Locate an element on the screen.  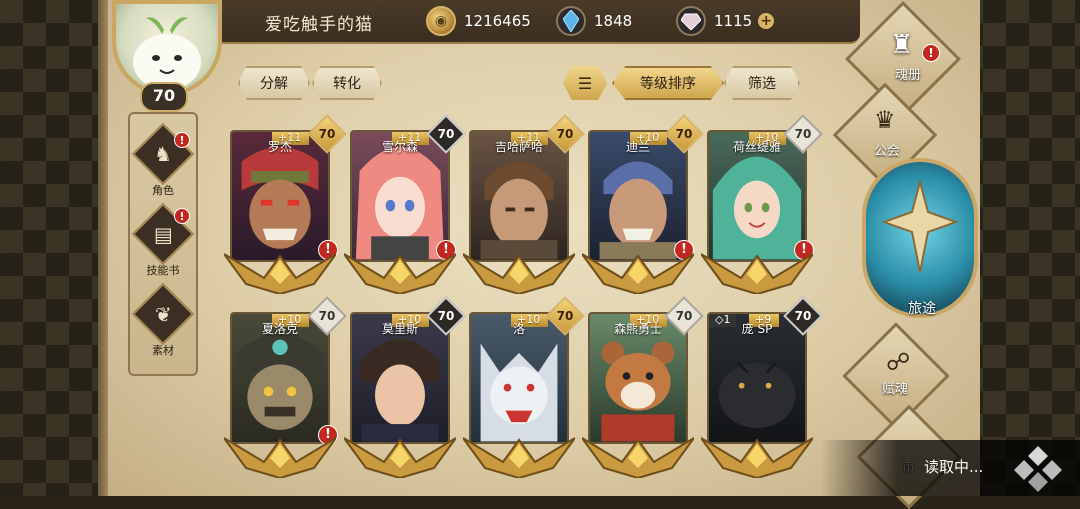
filter-button: 筛选 is located at coordinates (762, 83).